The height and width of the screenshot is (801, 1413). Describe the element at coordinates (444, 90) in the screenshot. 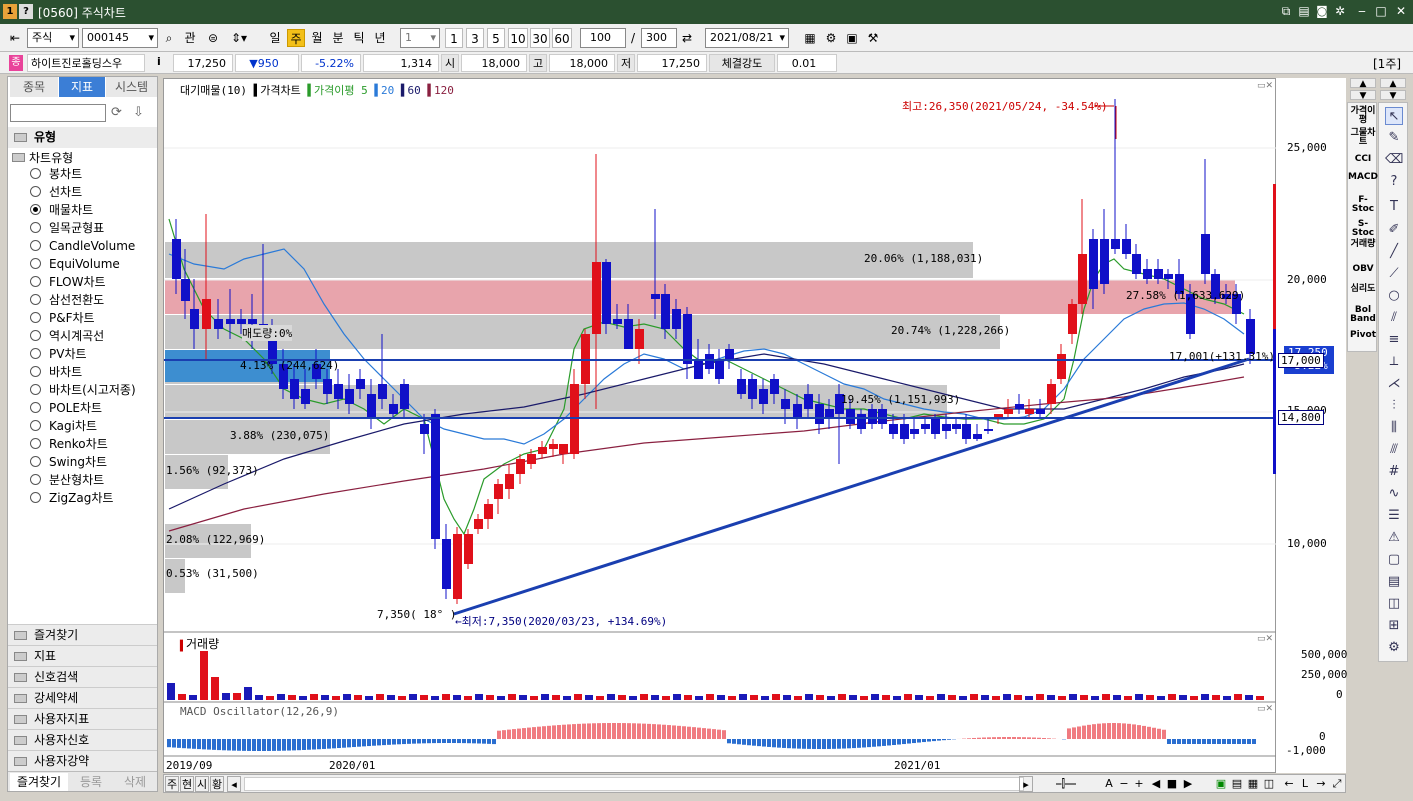

I see `legend-ma120: 120` at that location.